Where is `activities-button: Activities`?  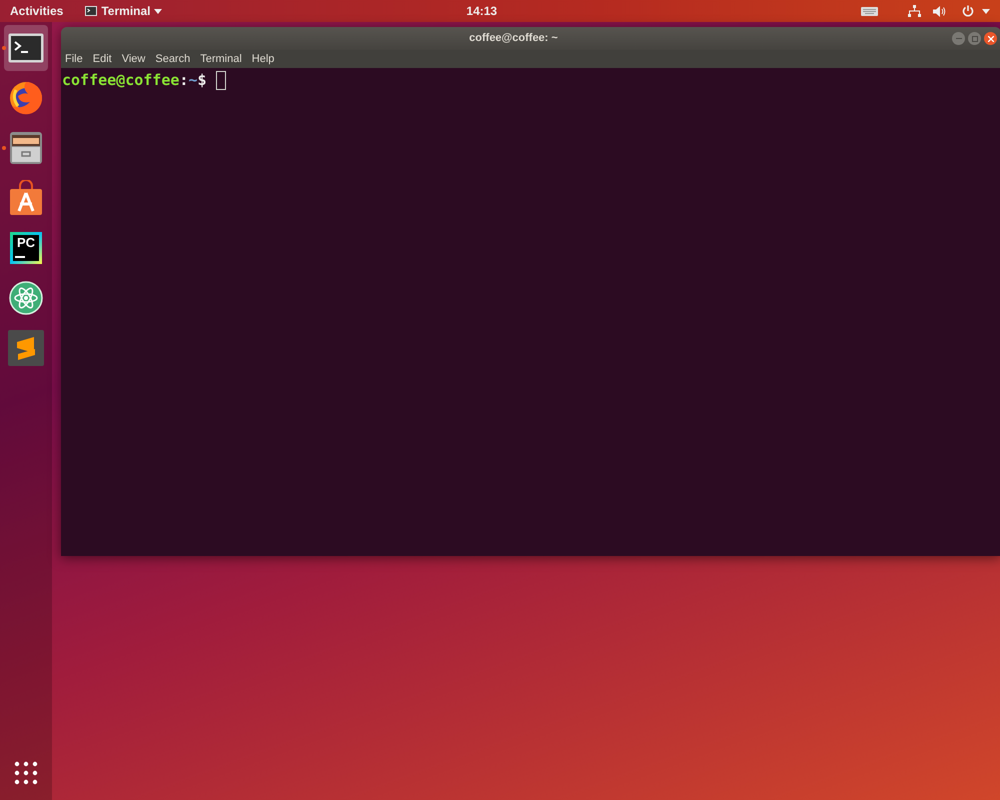
activities-button: Activities is located at coordinates (37, 11).